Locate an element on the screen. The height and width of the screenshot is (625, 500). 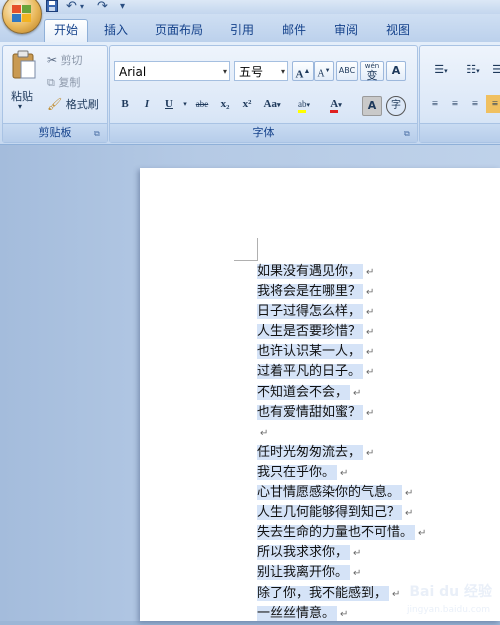
selected-text: 所以我求求你， is located at coordinates (304, 553).